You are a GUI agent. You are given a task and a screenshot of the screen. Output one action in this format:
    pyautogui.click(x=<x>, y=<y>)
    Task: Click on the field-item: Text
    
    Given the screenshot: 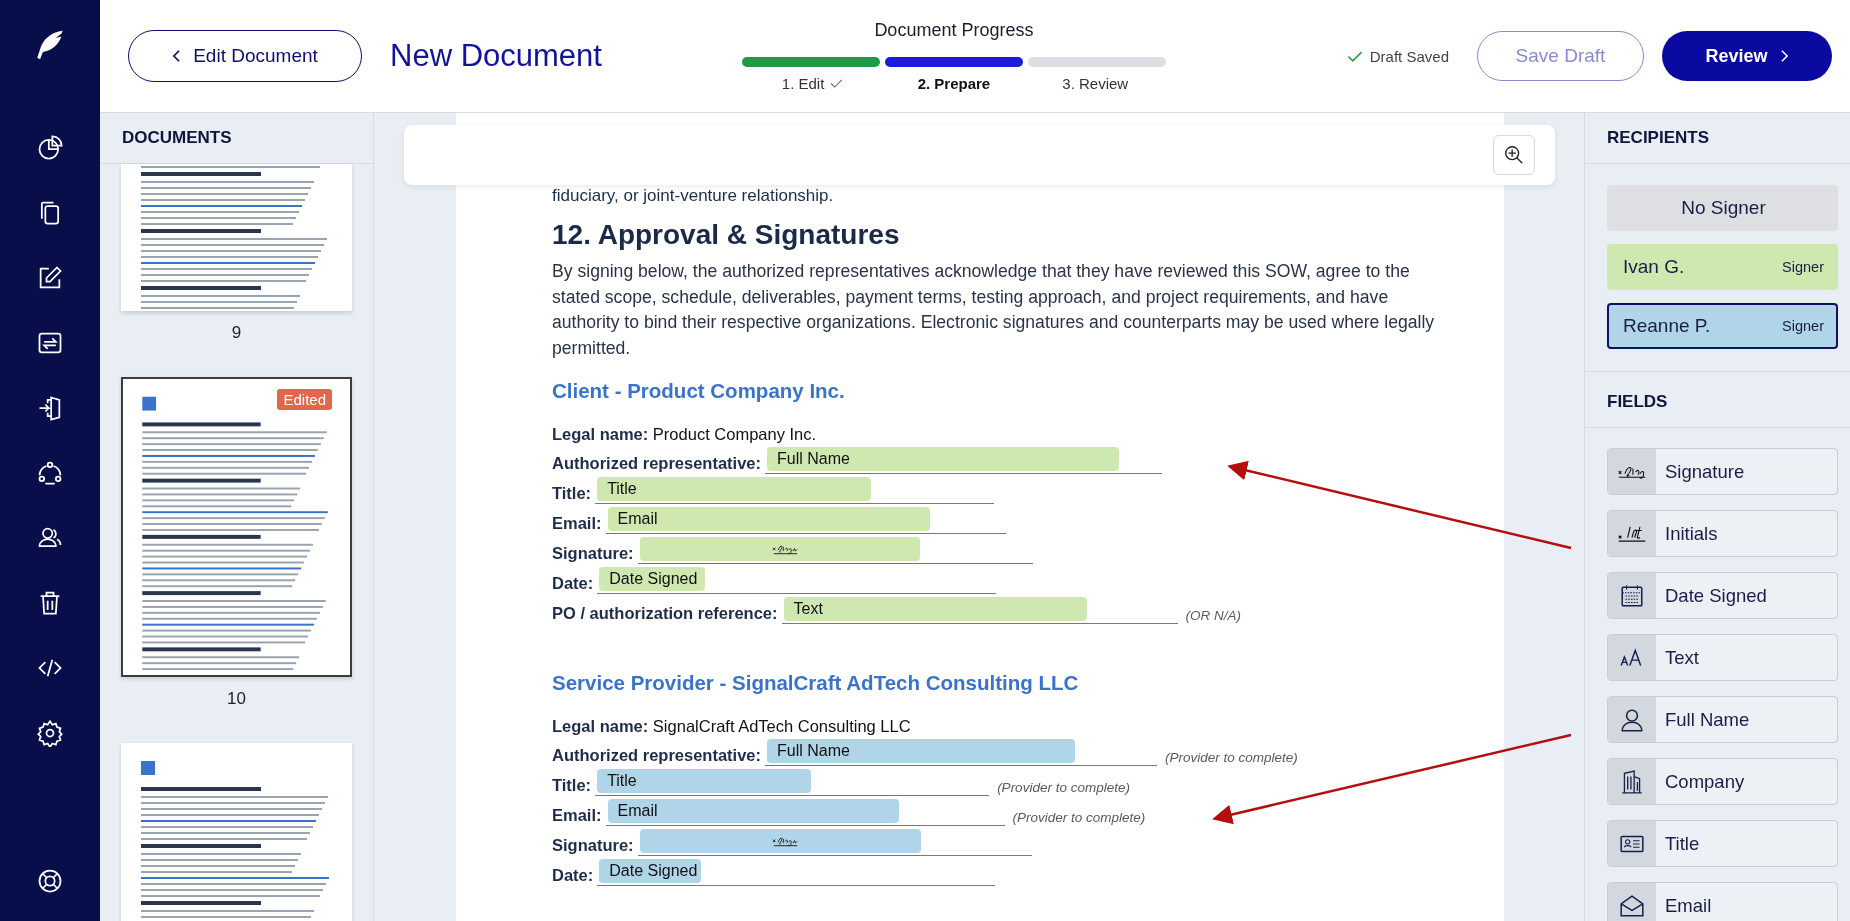 What is the action you would take?
    pyautogui.click(x=1722, y=657)
    